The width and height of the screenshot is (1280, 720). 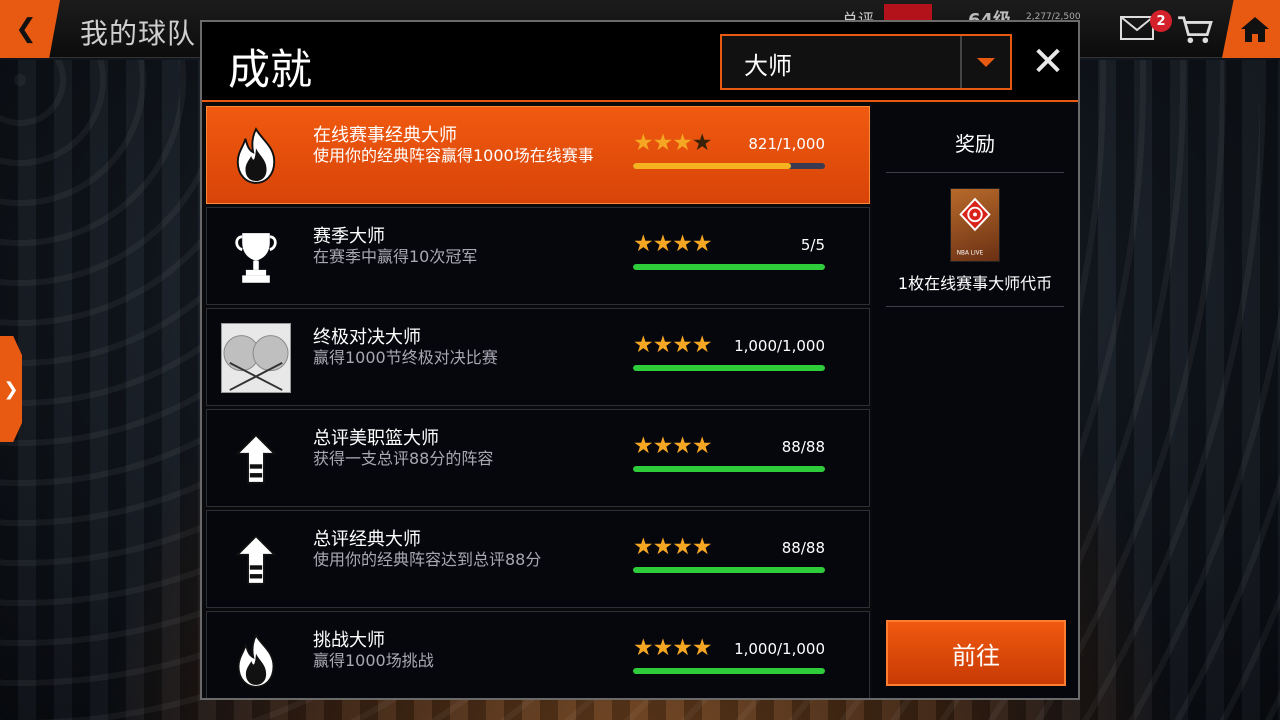 I want to click on progress-count: 821/1,000, so click(x=786, y=144).